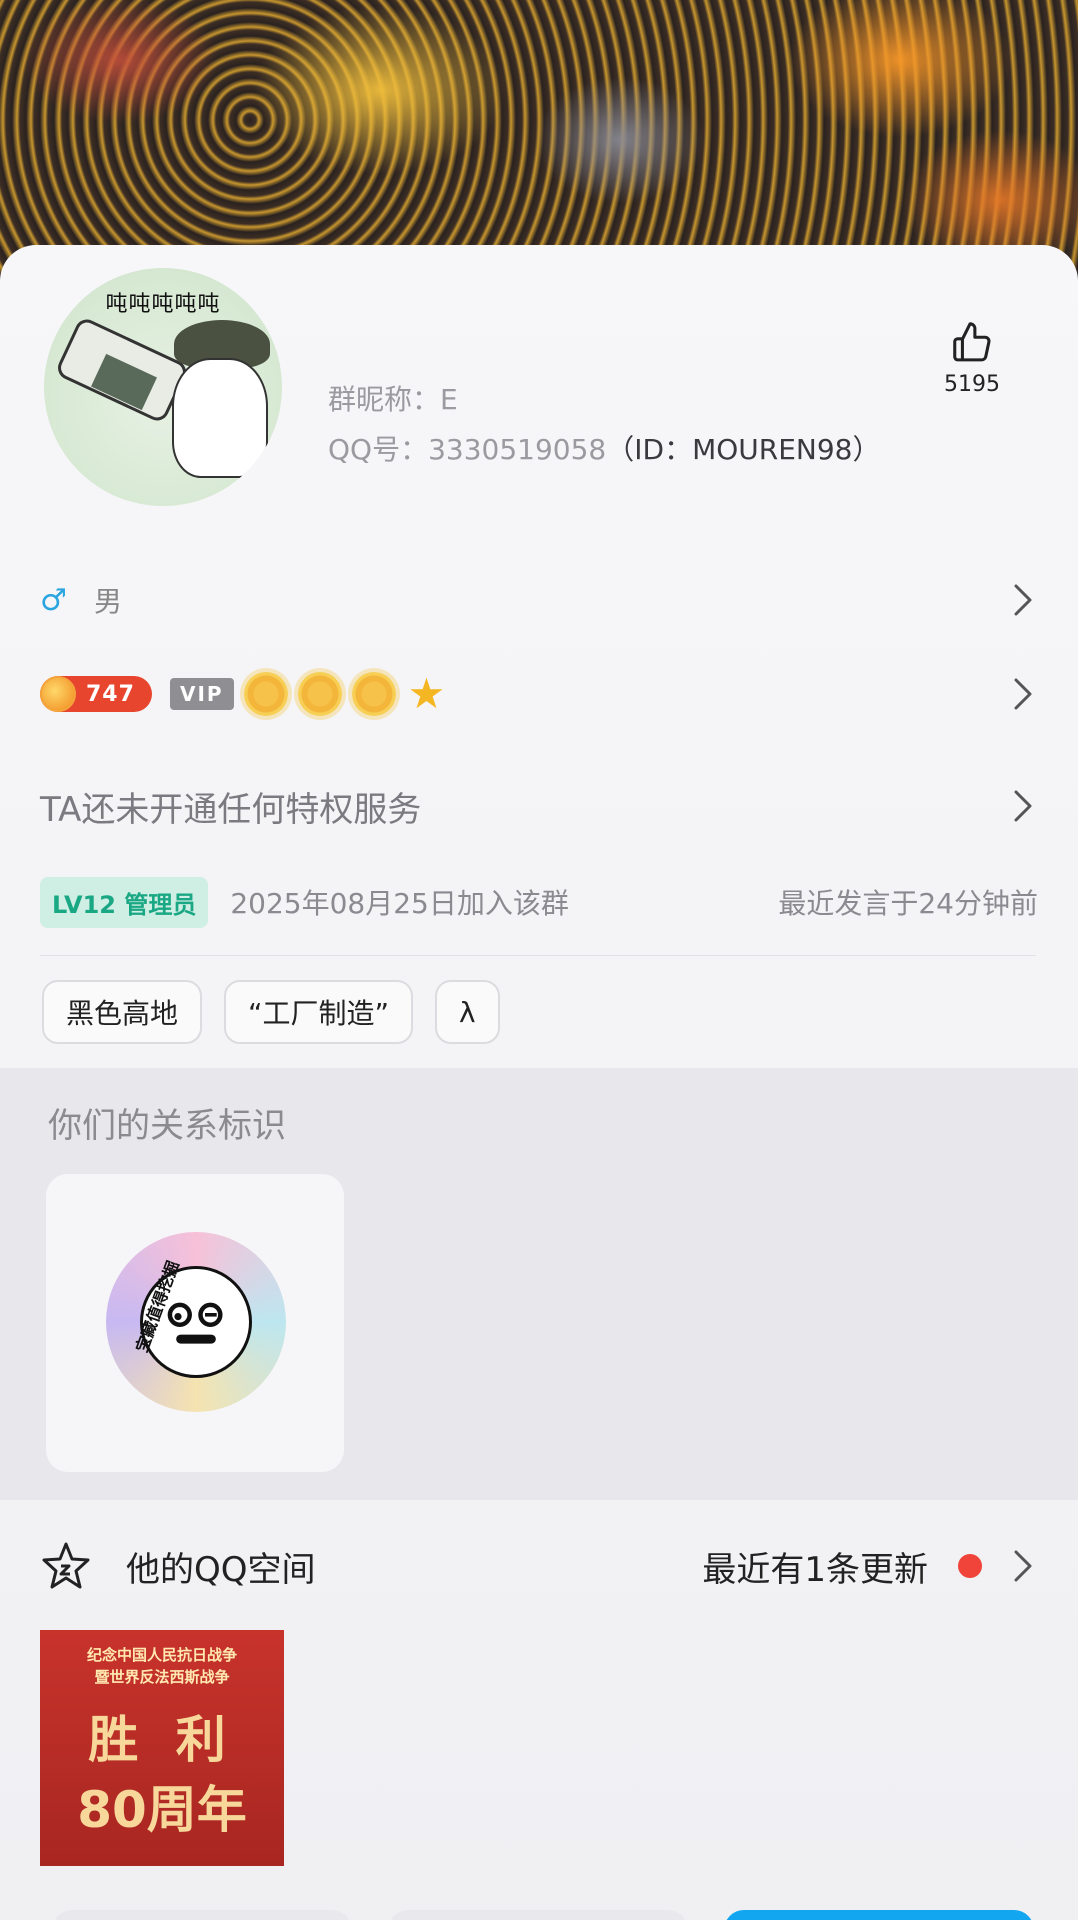 This screenshot has width=1078, height=1920. I want to click on relation-card: 宝藏值得挖掘, so click(195, 1323).